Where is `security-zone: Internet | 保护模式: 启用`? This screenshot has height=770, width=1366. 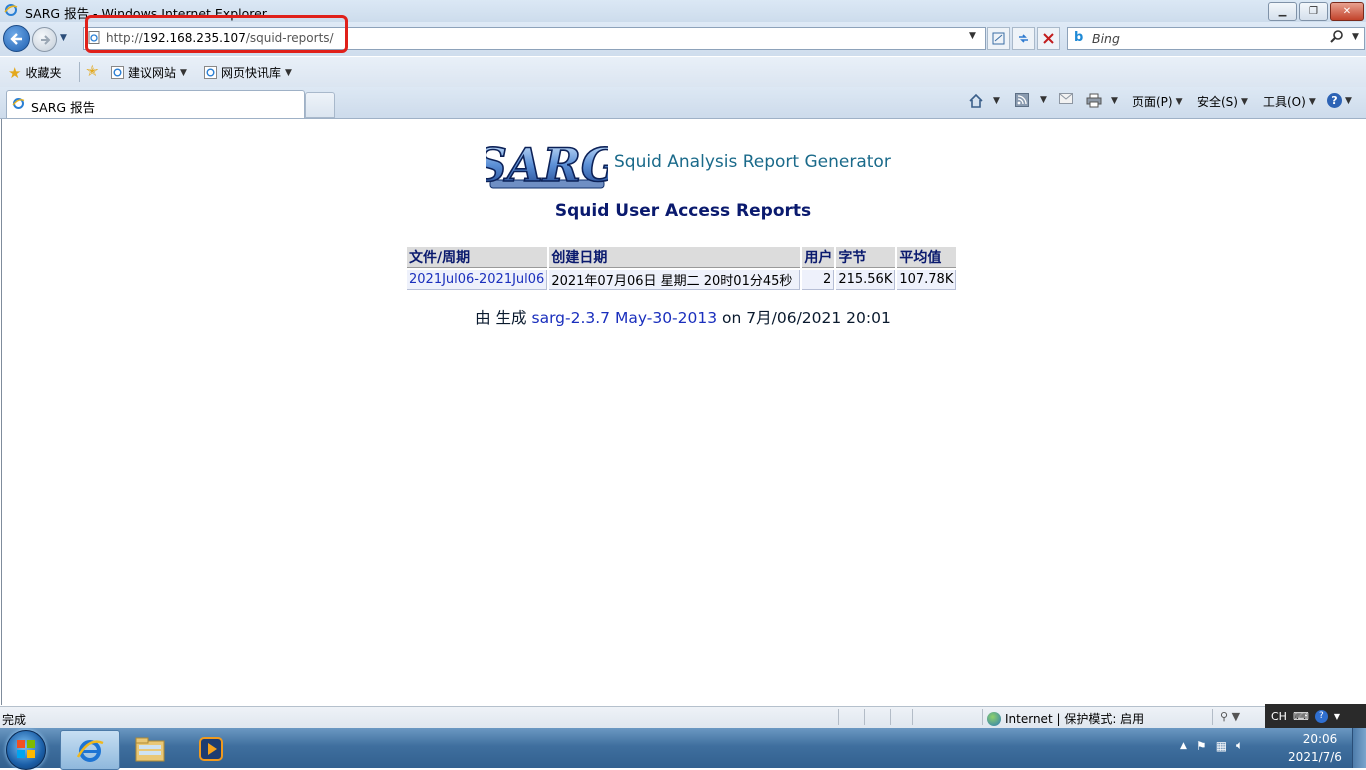
security-zone: Internet | 保护模式: 启用 is located at coordinates (1065, 718).